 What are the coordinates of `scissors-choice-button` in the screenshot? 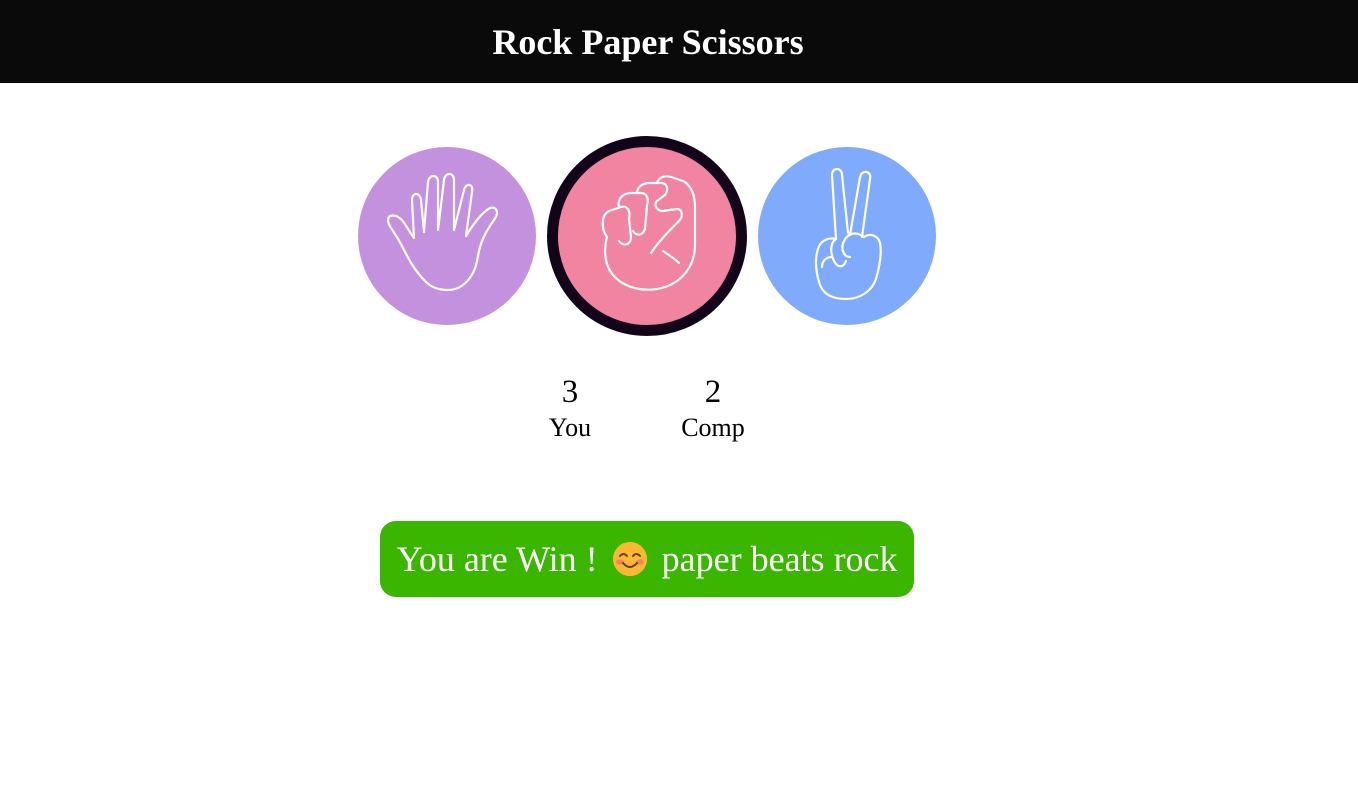 It's located at (847, 236).